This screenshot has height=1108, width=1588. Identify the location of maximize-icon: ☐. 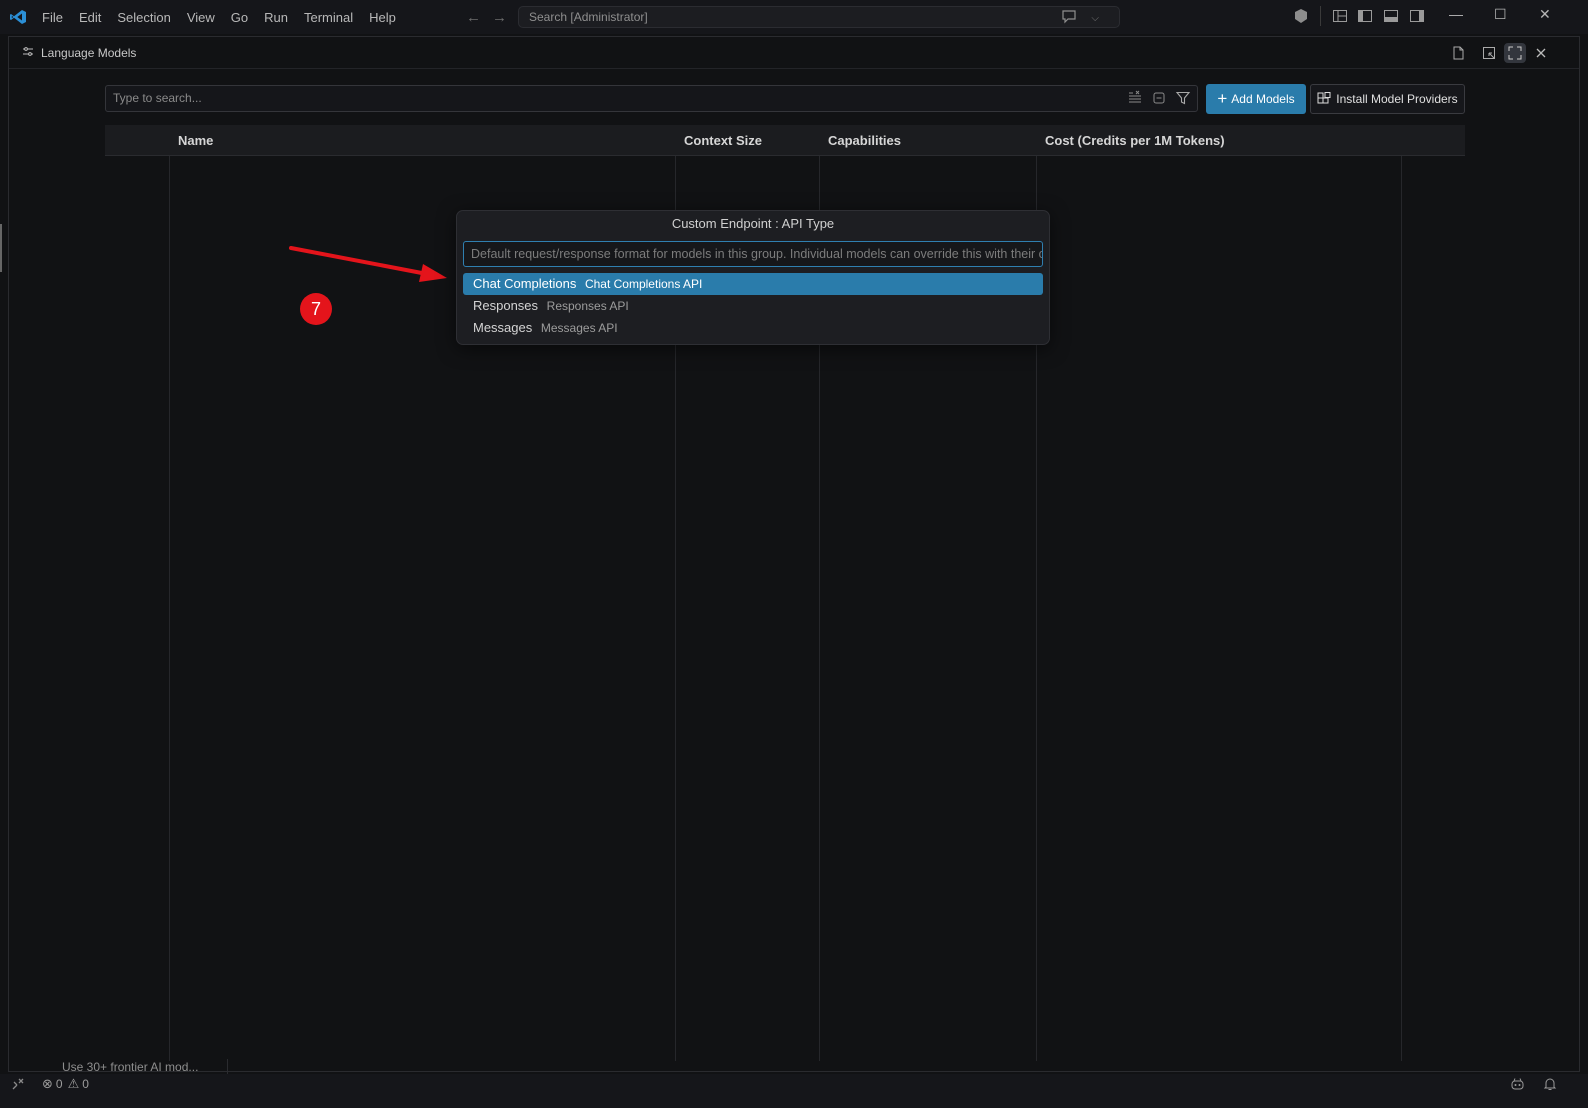
(1500, 14).